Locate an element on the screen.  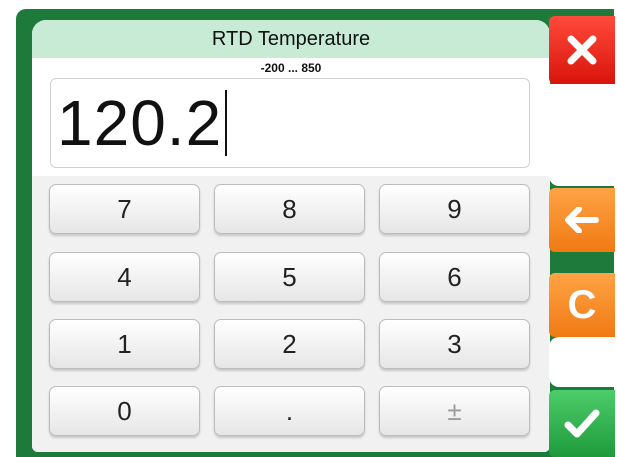
cancel-button is located at coordinates (582, 50).